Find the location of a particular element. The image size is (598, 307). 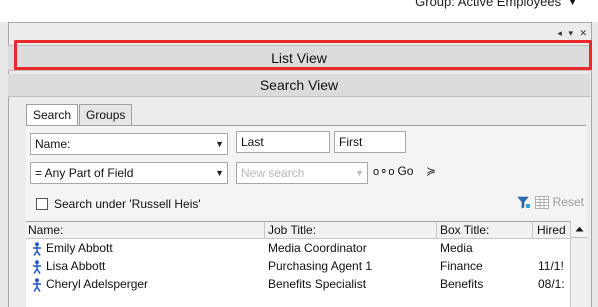

tab-strip: Search Groups is located at coordinates (79, 115).